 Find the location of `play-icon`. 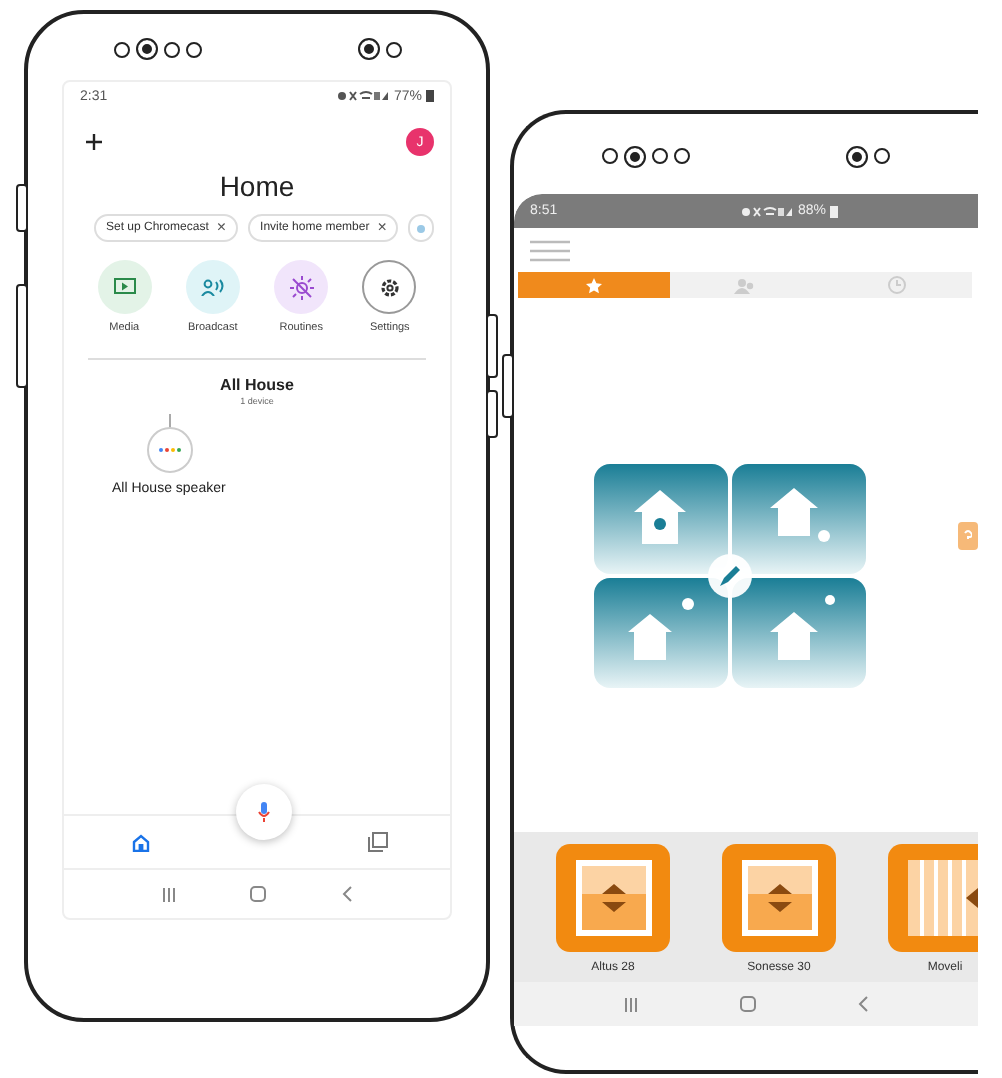

play-icon is located at coordinates (124, 287).